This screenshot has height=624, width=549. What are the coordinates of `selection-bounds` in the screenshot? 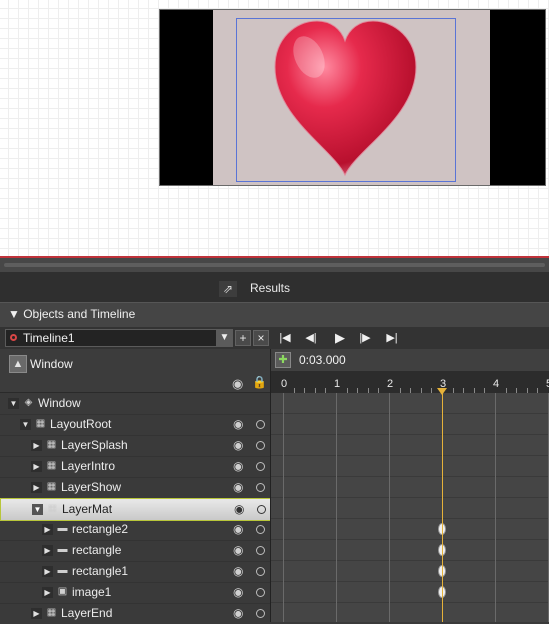 It's located at (346, 100).